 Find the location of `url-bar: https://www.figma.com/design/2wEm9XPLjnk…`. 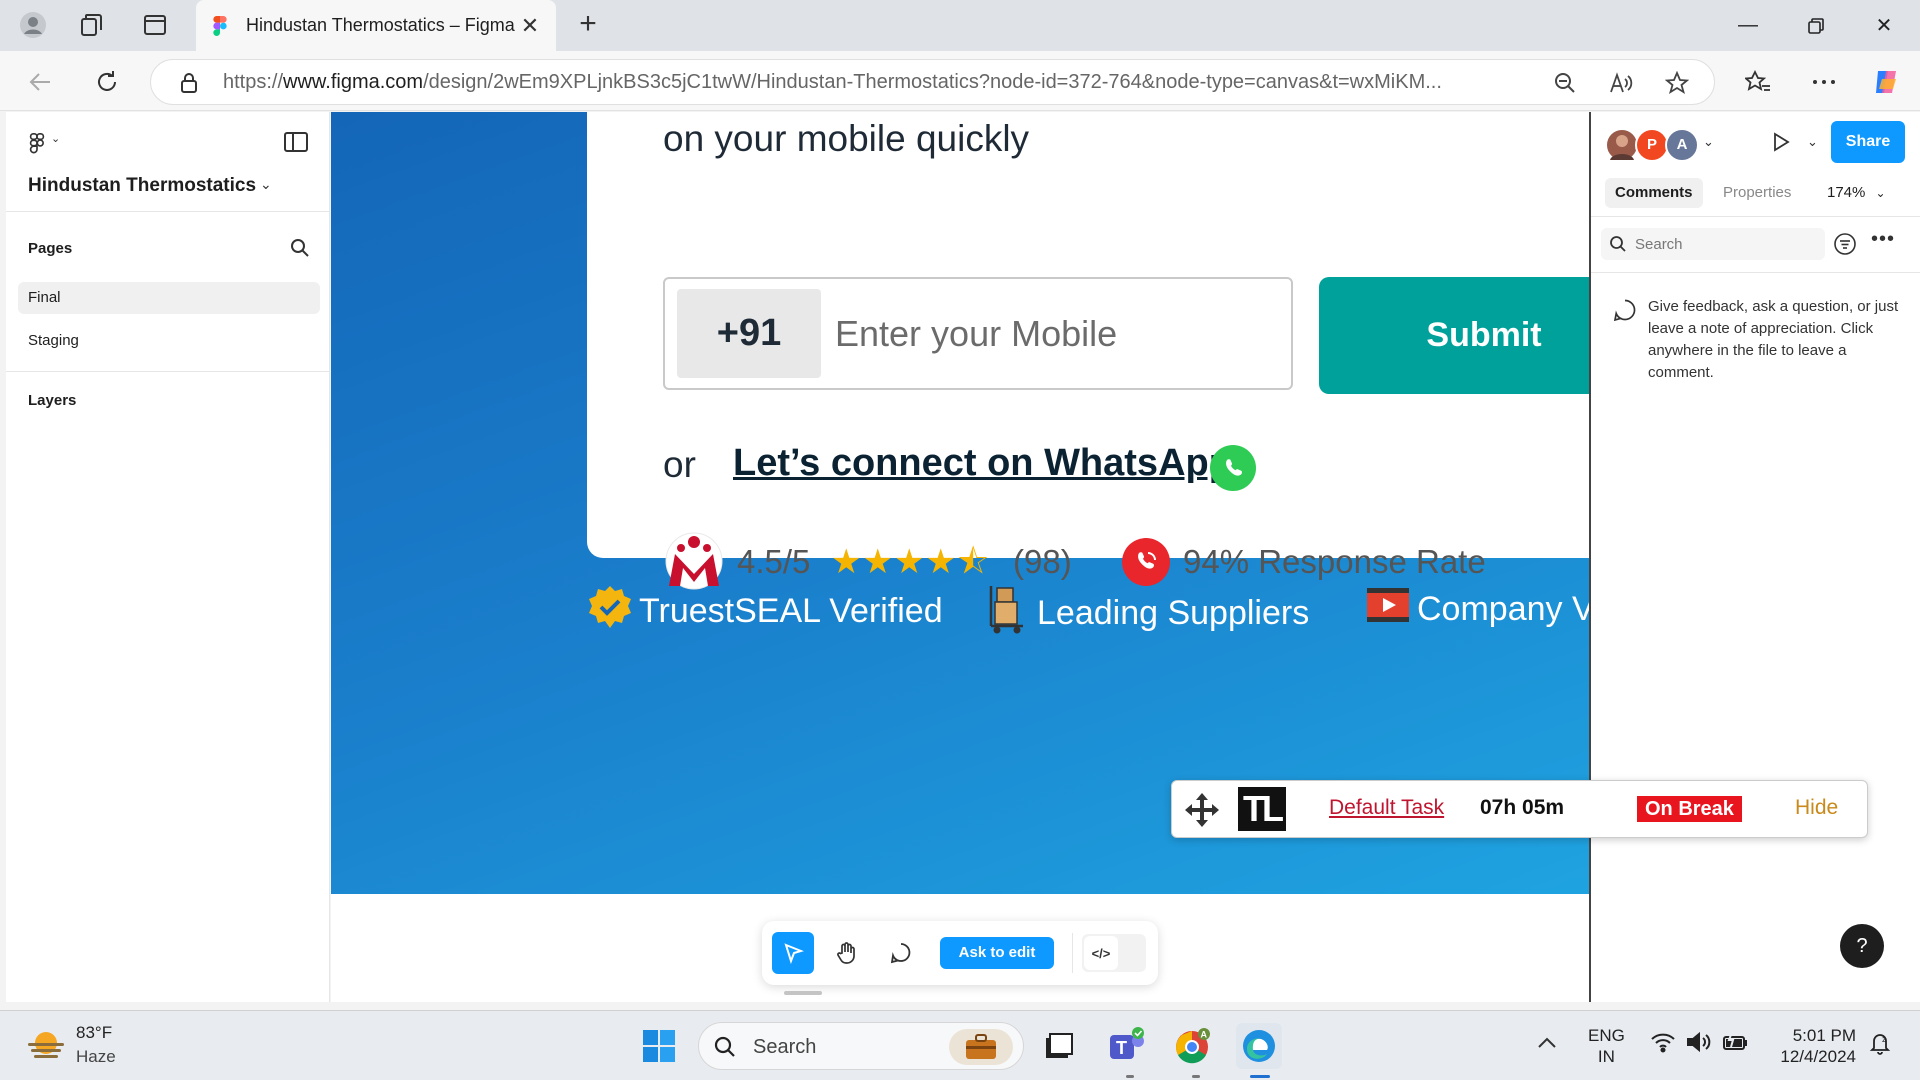

url-bar: https://www.figma.com/design/2wEm9XPLjnk… is located at coordinates (932, 82).